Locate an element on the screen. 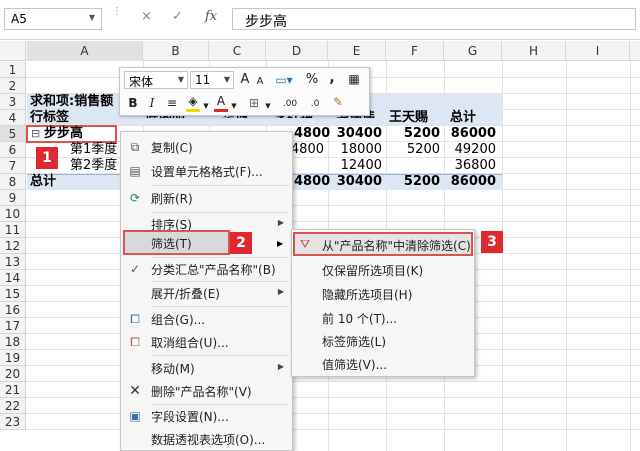 Image resolution: width=640 pixels, height=451 pixels. column-header-g: G is located at coordinates (473, 51).